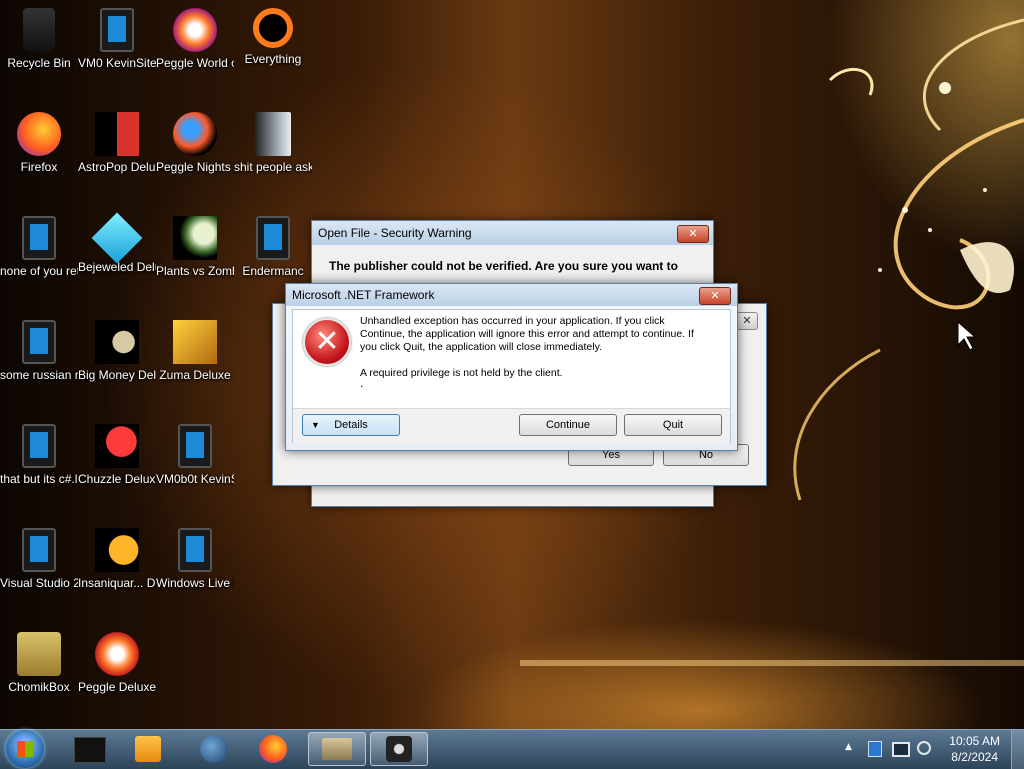  I want to click on security-warning-title: Open File - Security Warning, so click(512, 233).